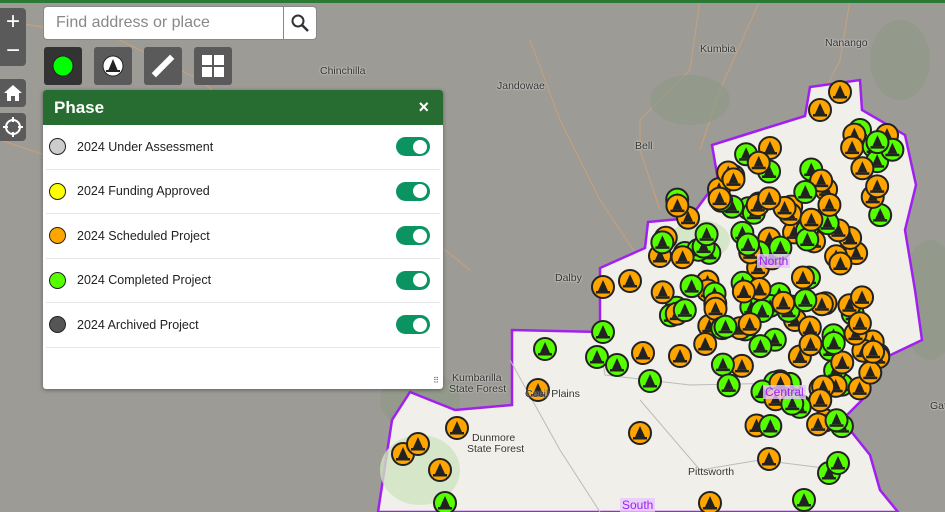  Describe the element at coordinates (13, 22) in the screenshot. I see `zoom-in-button: +` at that location.